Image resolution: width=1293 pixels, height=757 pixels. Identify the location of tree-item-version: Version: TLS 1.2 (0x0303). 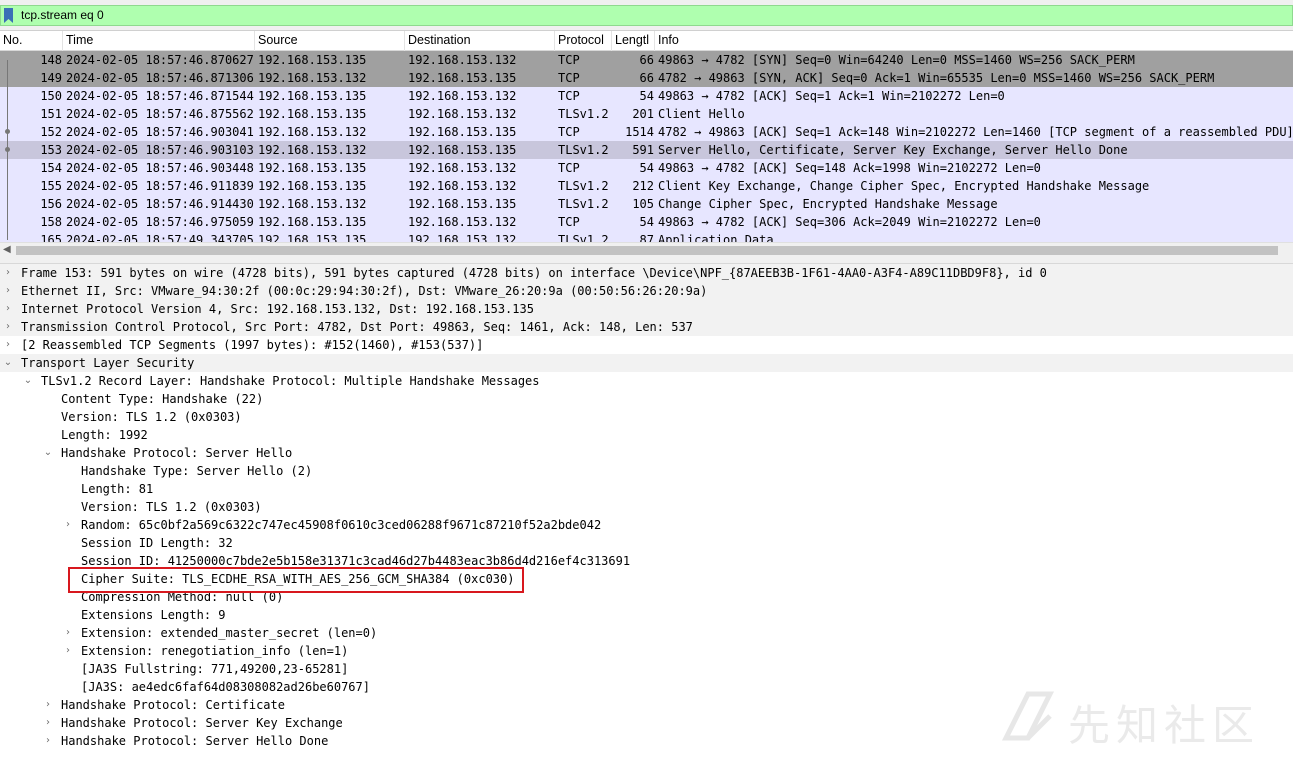
(646, 417).